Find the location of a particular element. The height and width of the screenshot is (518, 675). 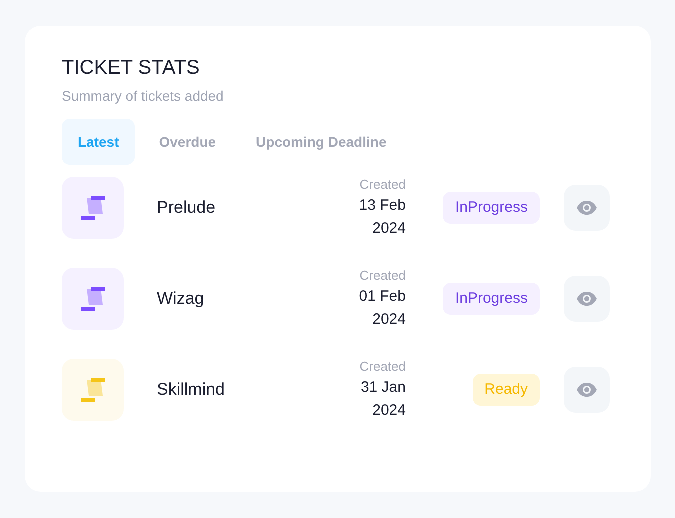

tab: Upcoming Deadline is located at coordinates (321, 142).